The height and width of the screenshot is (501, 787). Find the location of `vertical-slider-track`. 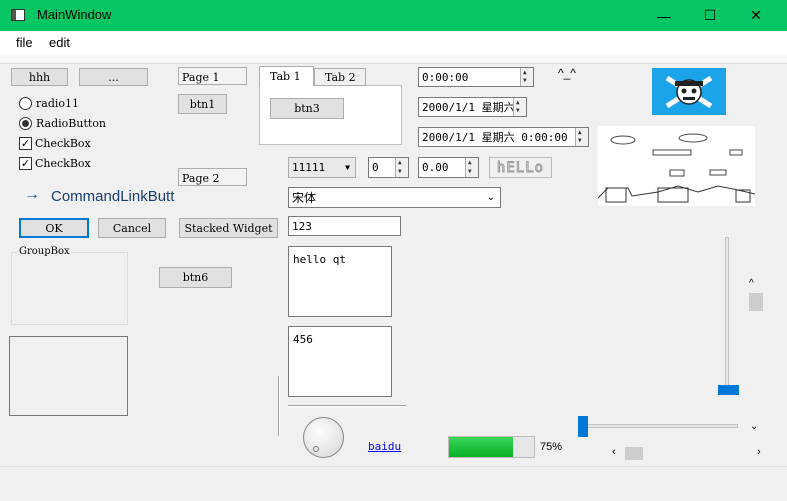

vertical-slider-track is located at coordinates (727, 316).